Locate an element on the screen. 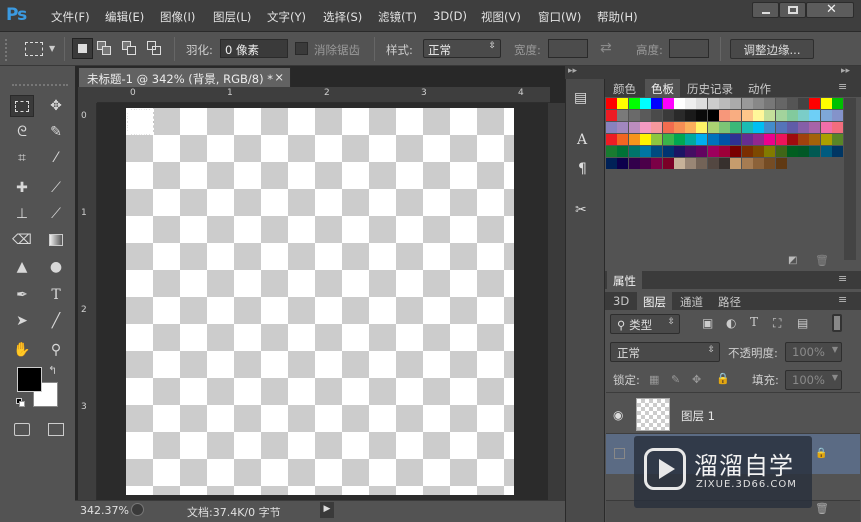 The height and width of the screenshot is (522, 861). tab-actions: 动作 is located at coordinates (759, 89).